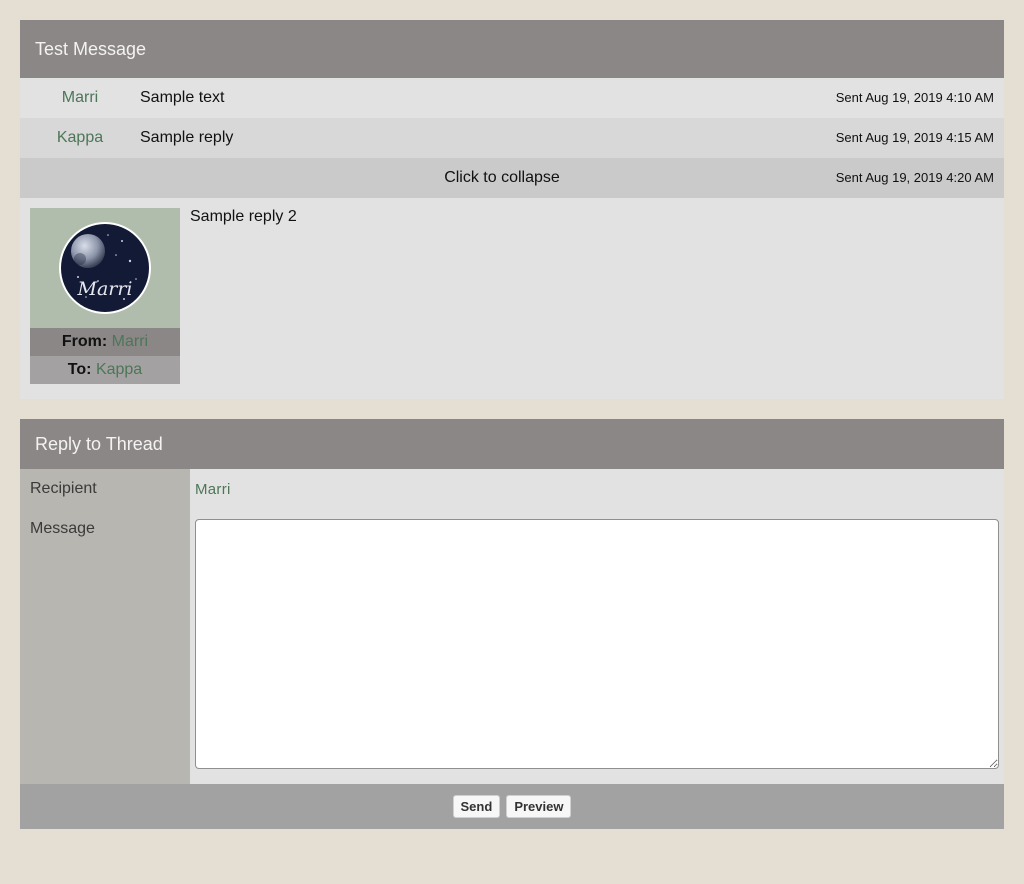  I want to click on message-sender-link: Marri, so click(80, 98).